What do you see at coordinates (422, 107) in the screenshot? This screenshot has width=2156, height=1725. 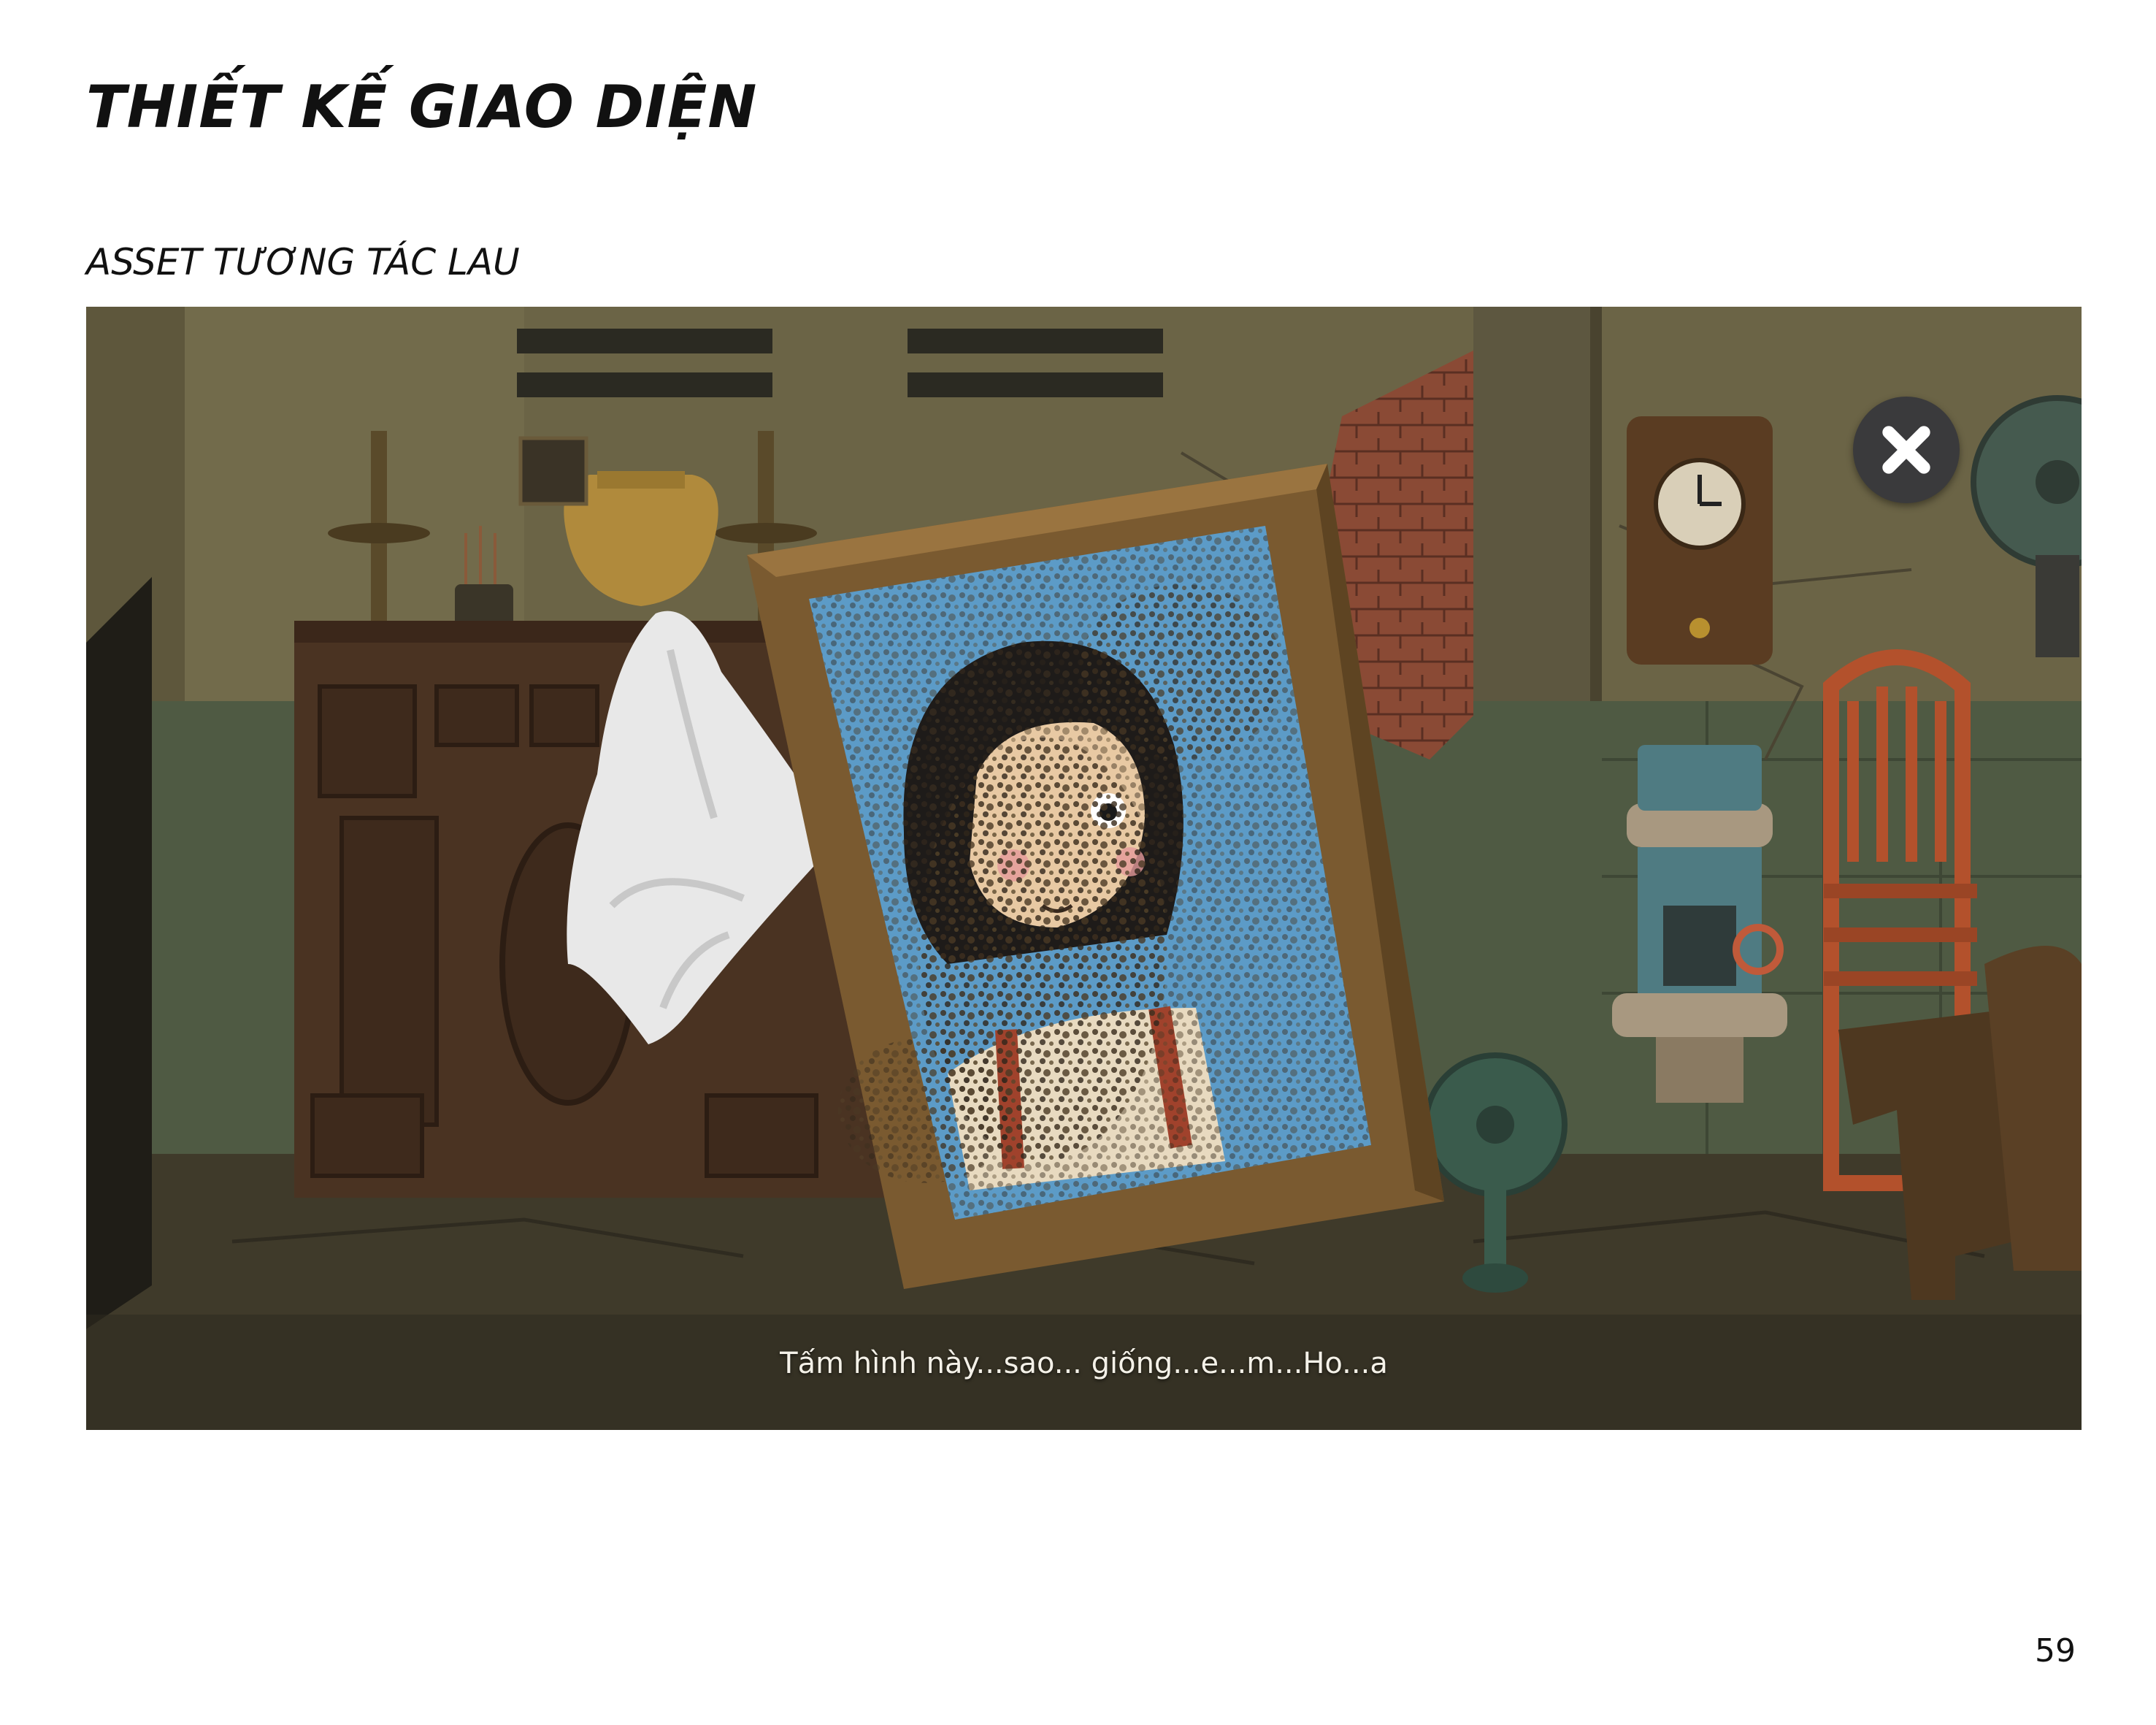 I see `page-title: THIẾT KẾ GIAO DIỆN` at bounding box center [422, 107].